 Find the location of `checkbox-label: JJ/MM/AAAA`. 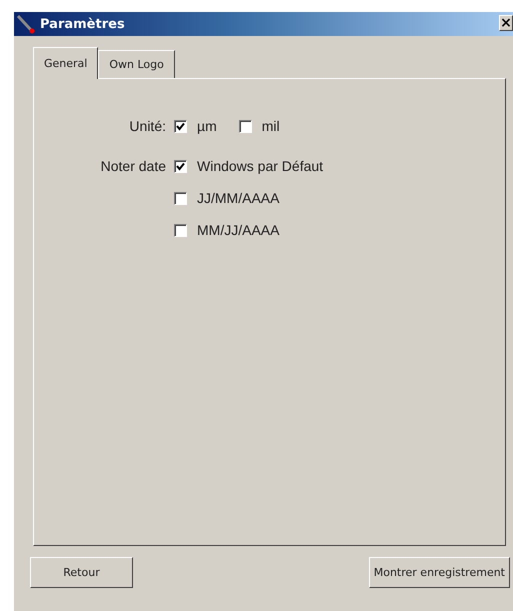

checkbox-label: JJ/MM/AAAA is located at coordinates (238, 198).